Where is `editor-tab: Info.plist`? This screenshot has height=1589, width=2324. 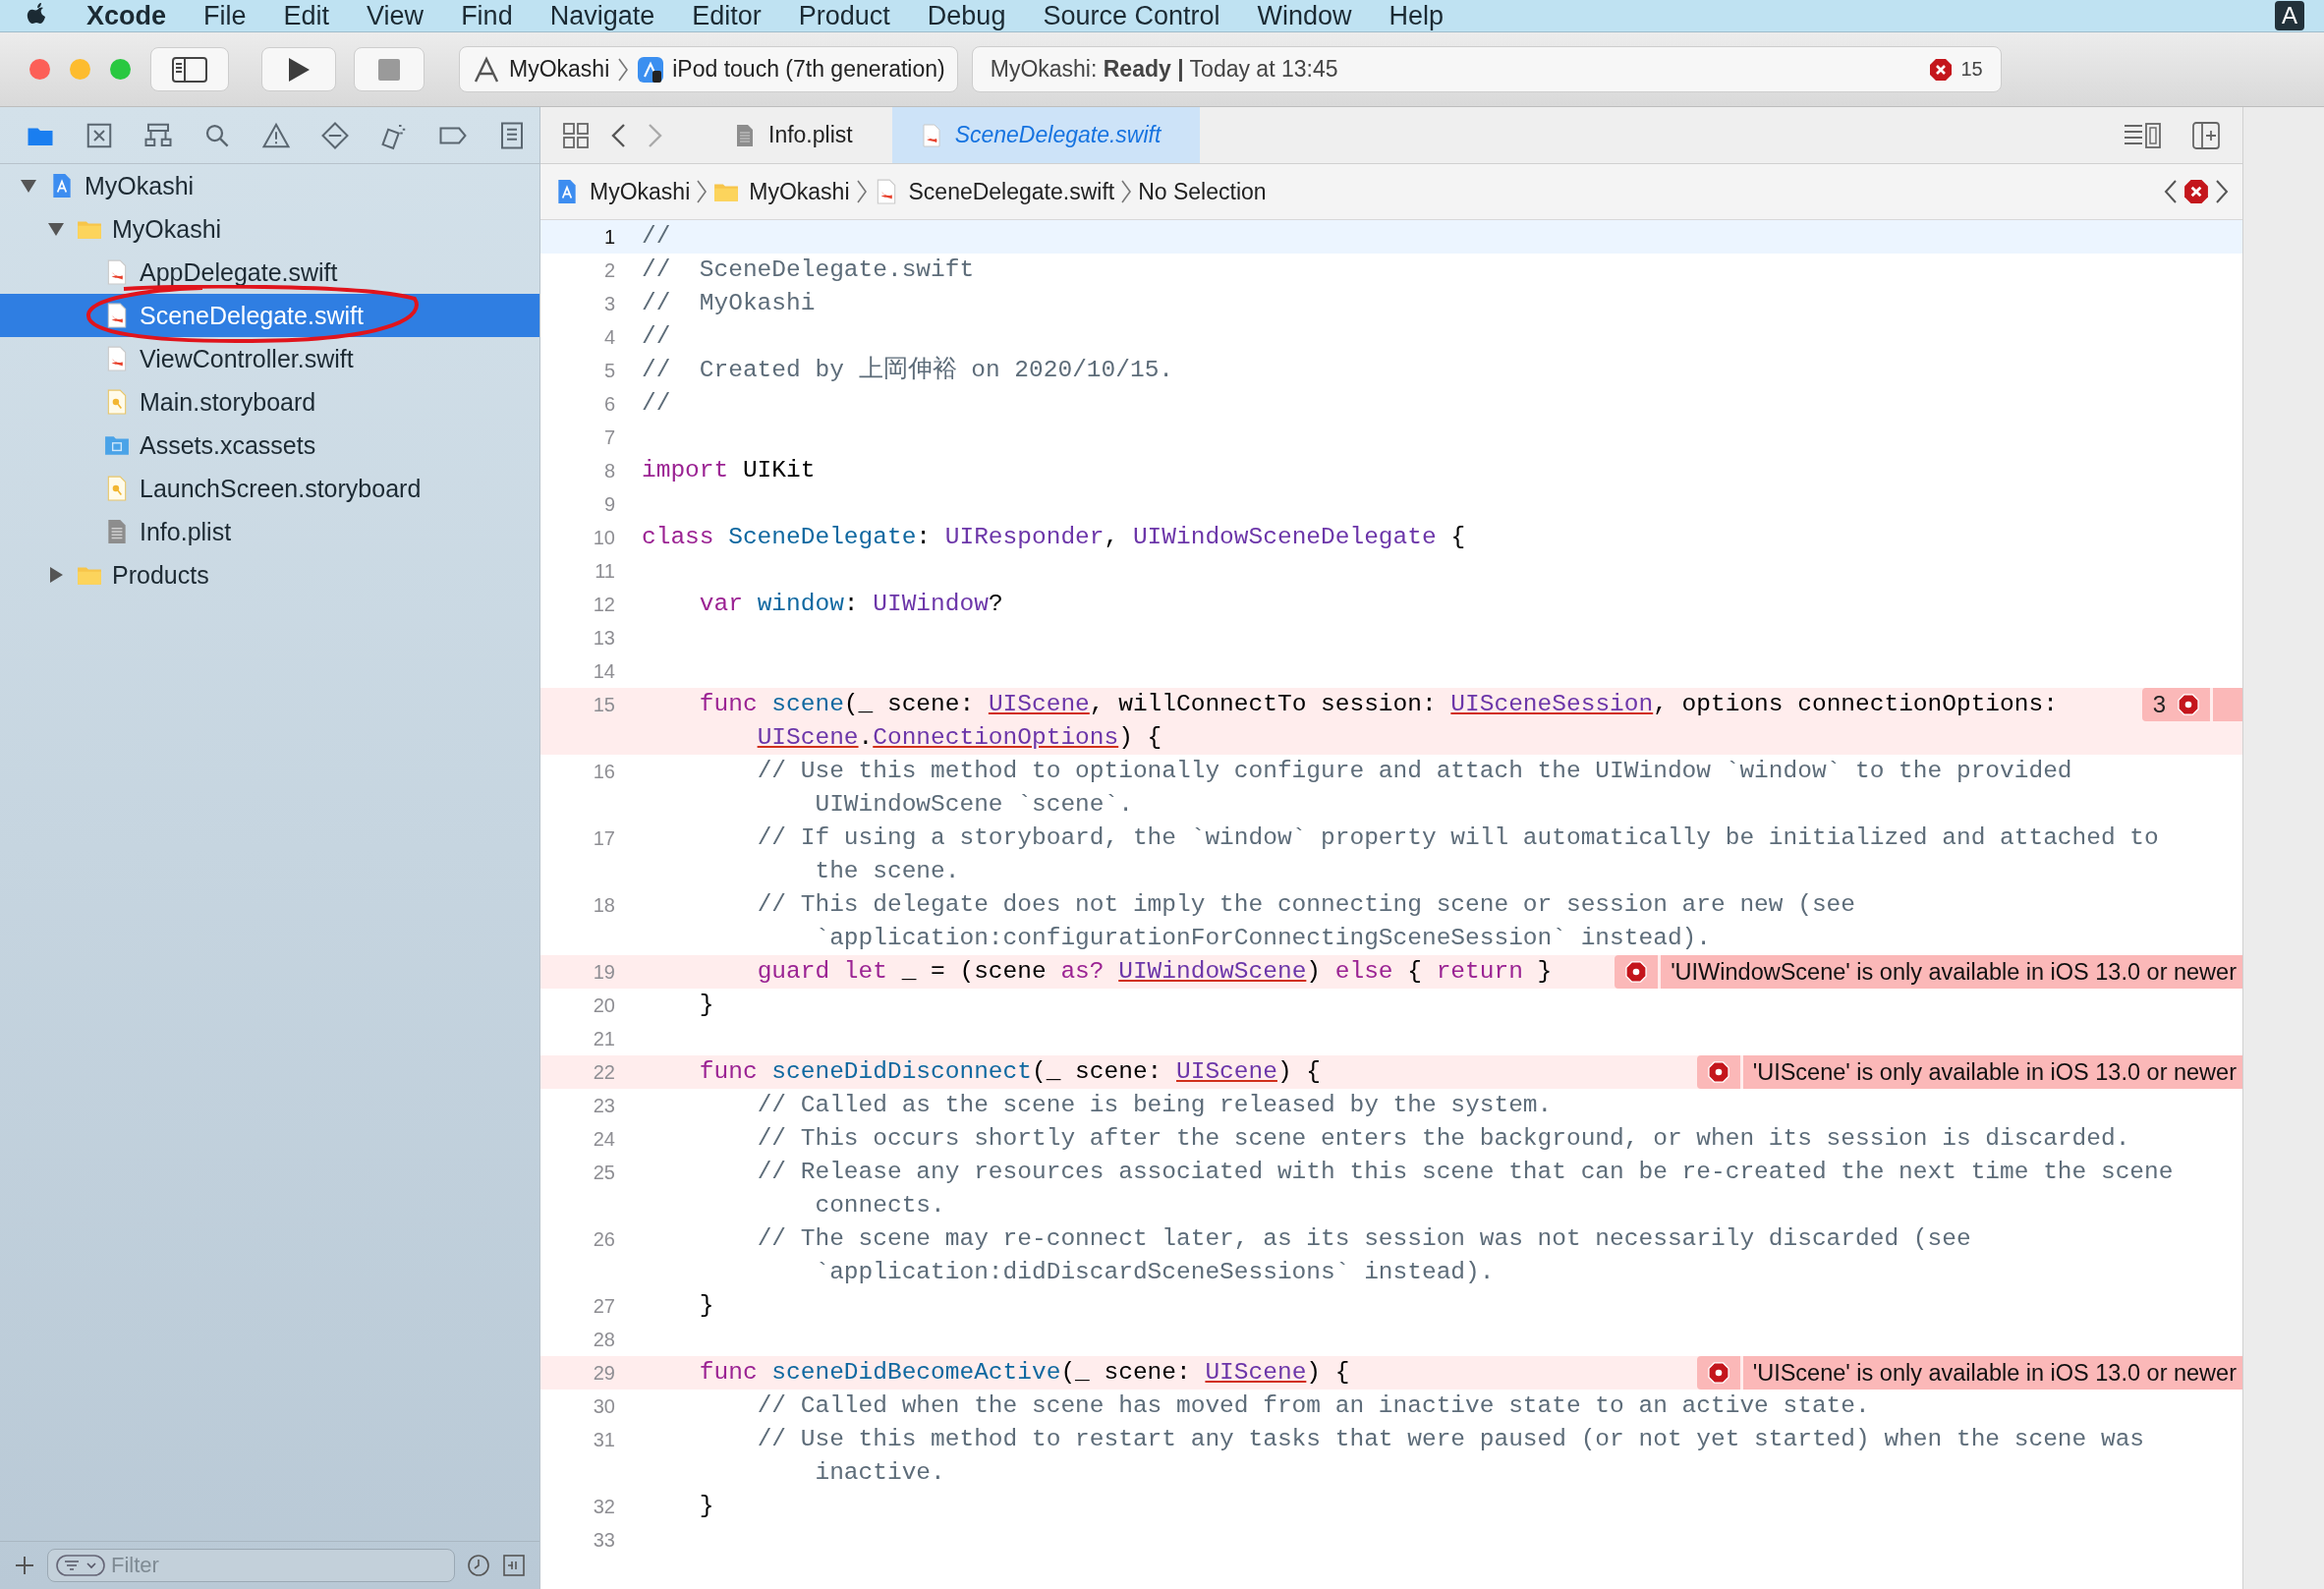
editor-tab: Info.plist is located at coordinates (783, 135).